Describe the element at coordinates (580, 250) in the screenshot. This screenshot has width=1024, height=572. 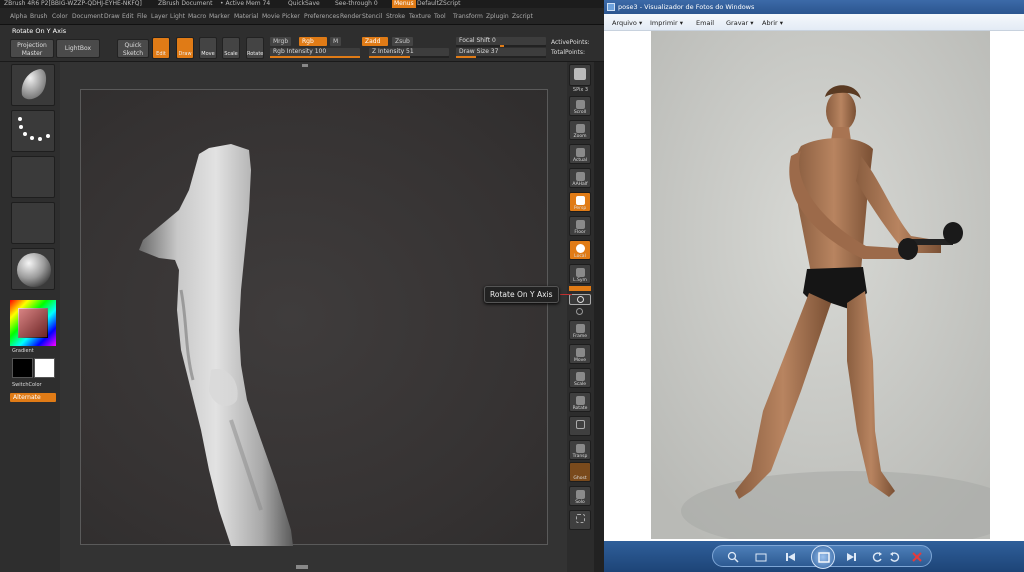
I see `local-button: Local` at that location.